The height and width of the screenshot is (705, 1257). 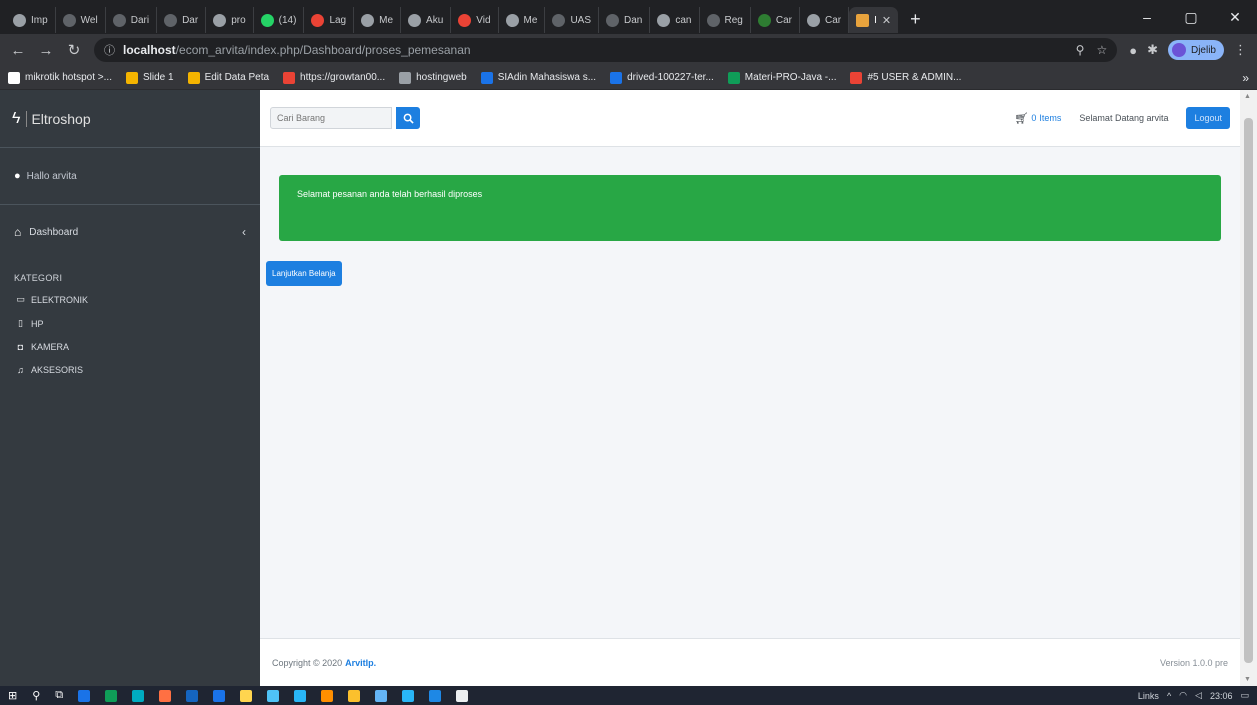 I want to click on chevron-up-icon: ^, so click(x=1169, y=696).